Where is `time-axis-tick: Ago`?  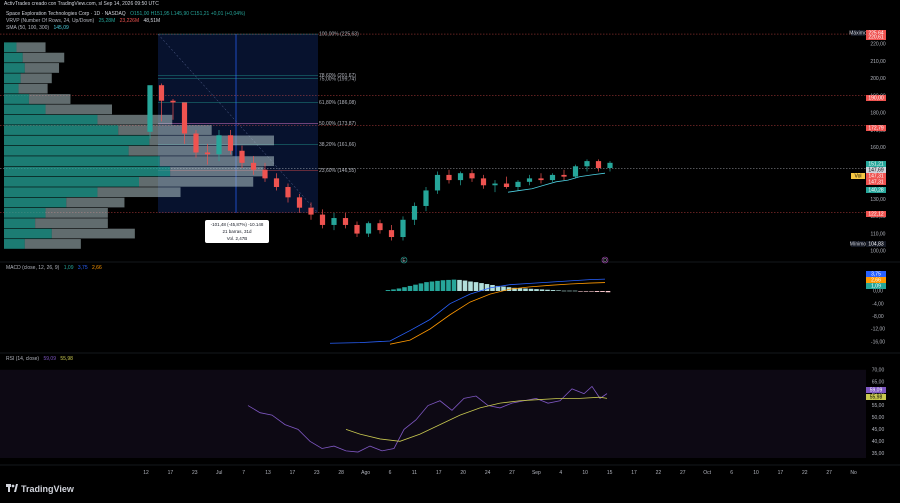
time-axis-tick: Ago is located at coordinates (365, 473).